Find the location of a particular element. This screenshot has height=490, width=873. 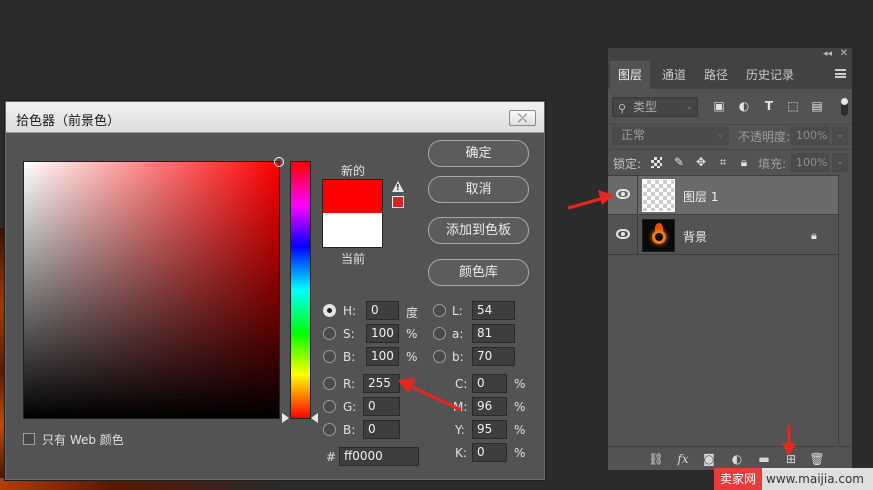

lock-row: 锁定: ✎ ✥ ⌗ 🔒︎ 填充: 100% ⌄ is located at coordinates (730, 161).